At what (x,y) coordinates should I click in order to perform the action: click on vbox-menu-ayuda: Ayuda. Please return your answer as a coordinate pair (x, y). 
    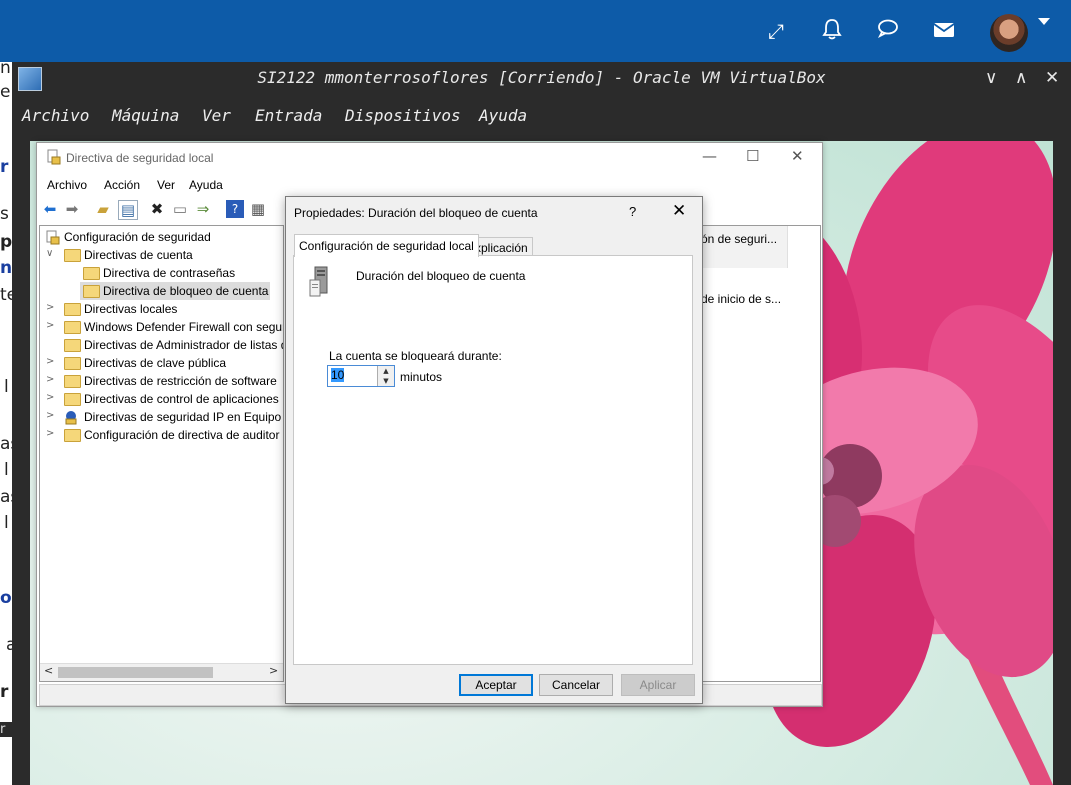
    Looking at the image, I should click on (503, 115).